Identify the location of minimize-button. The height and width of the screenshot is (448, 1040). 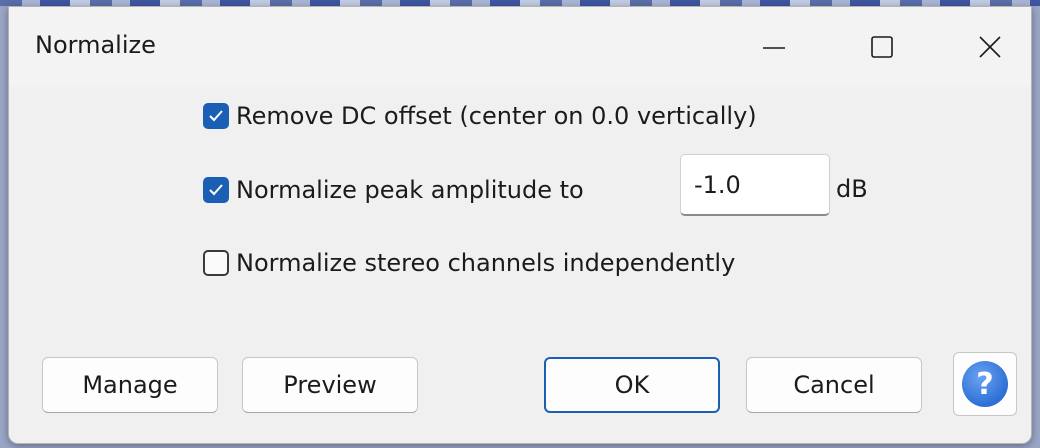
(774, 47).